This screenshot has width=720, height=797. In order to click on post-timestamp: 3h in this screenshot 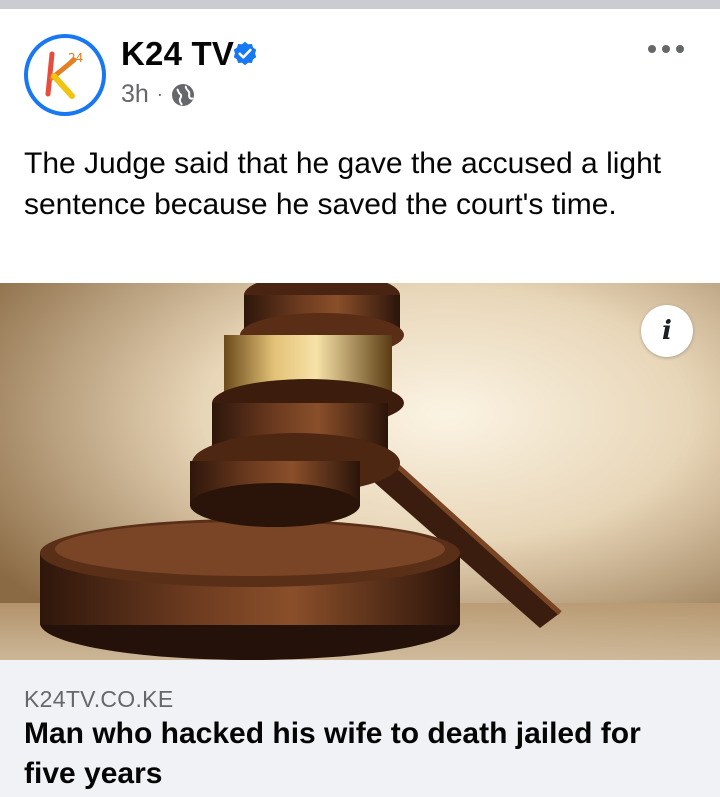, I will do `click(135, 94)`.